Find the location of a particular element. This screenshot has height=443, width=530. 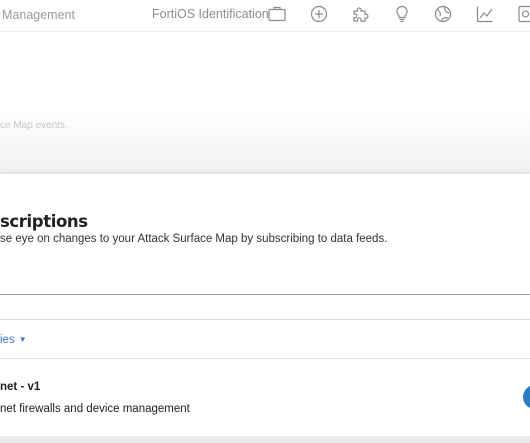

subscription-name: net - v1 is located at coordinates (20, 387).